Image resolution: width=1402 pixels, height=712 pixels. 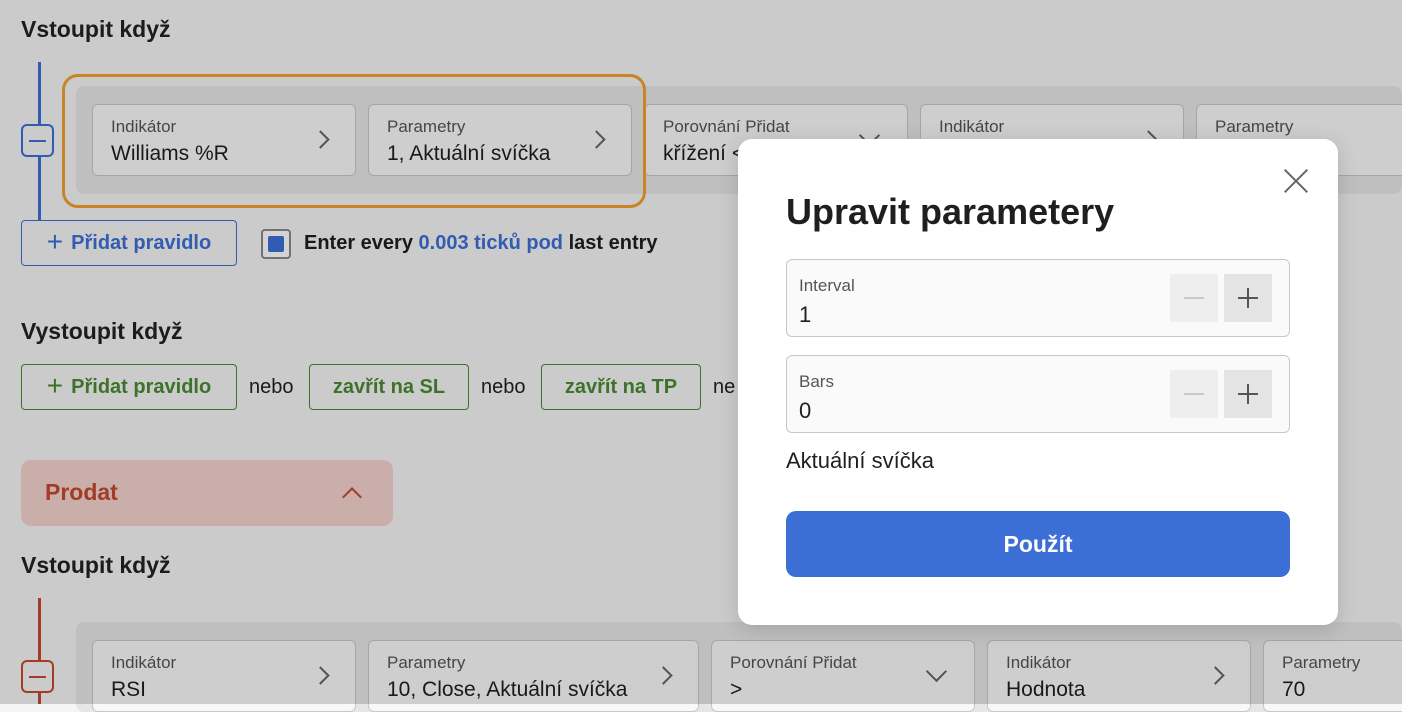 What do you see at coordinates (1296, 181) in the screenshot?
I see `close-icon` at bounding box center [1296, 181].